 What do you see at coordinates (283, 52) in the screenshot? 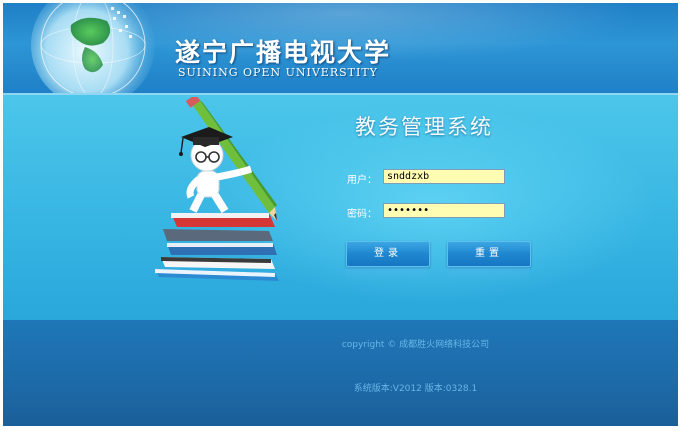
I see `university-name-cn: 遂宁广播电视大学` at bounding box center [283, 52].